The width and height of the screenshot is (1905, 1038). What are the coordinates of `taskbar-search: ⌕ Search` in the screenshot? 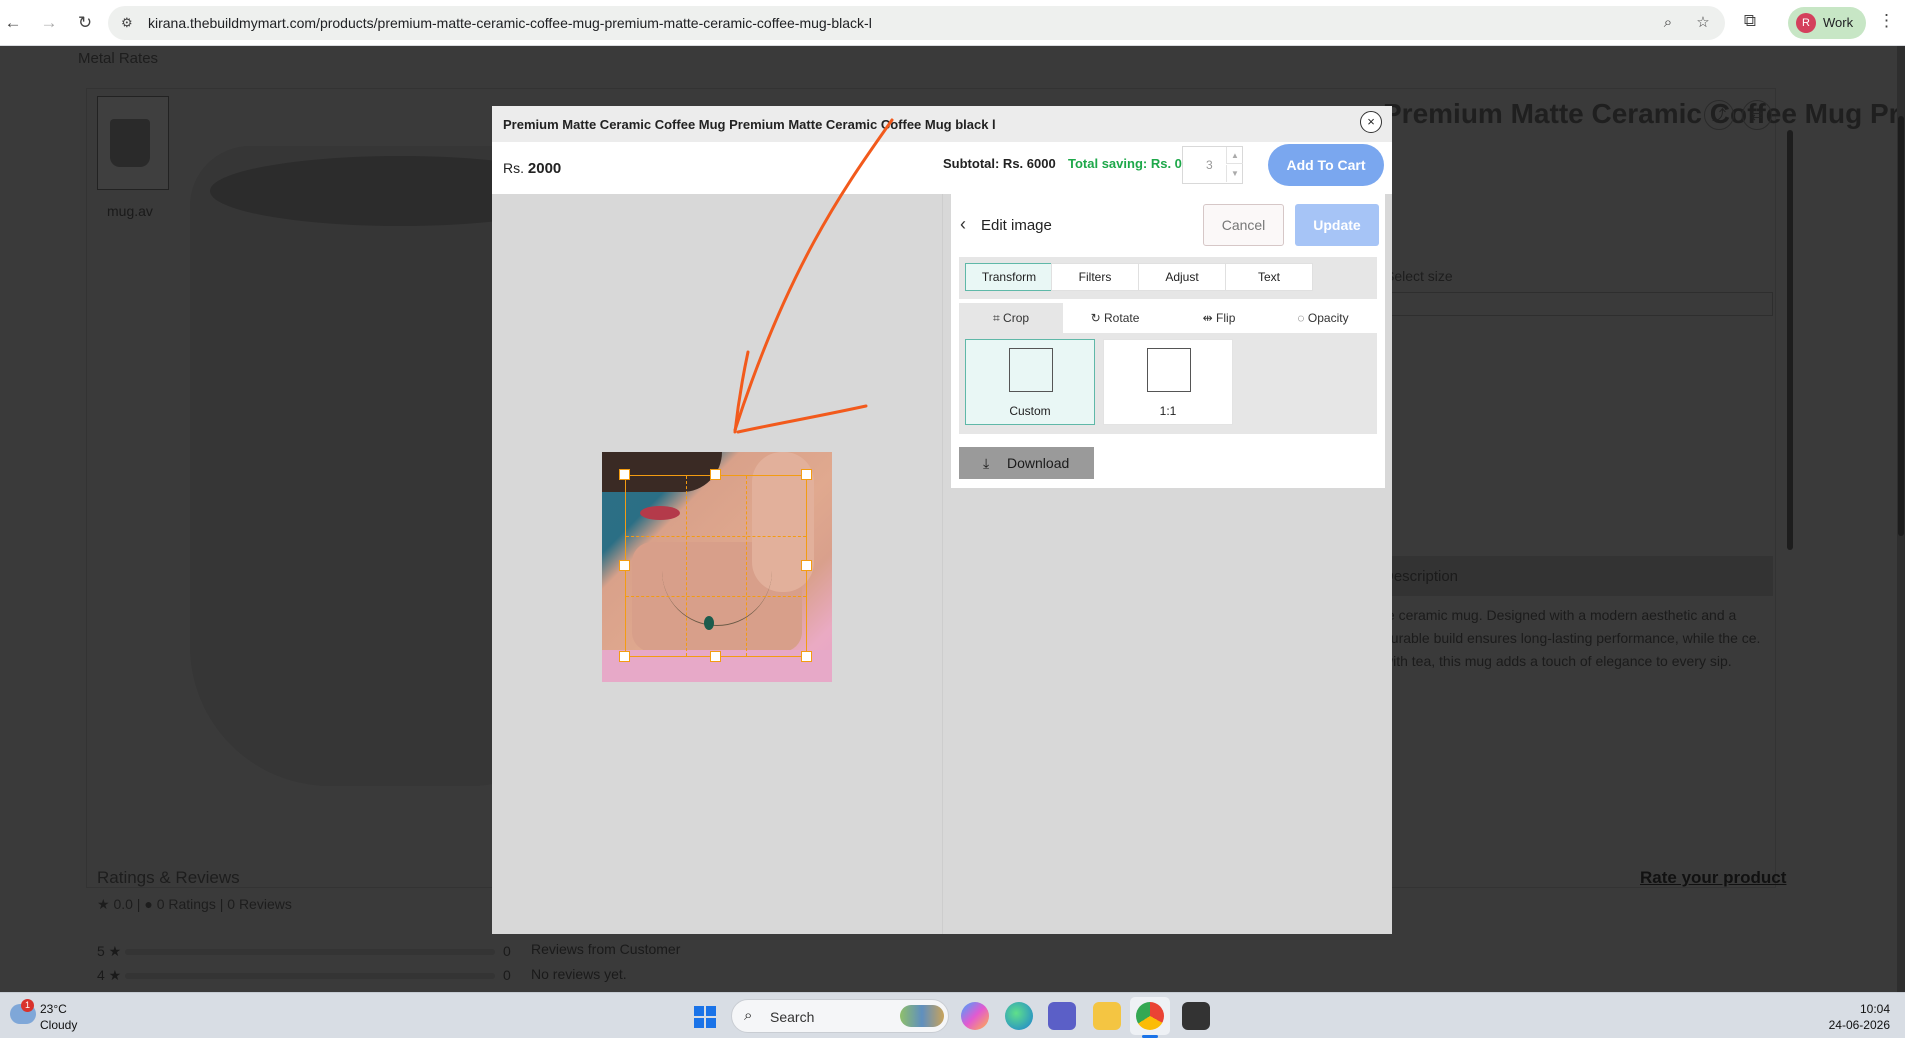 It's located at (840, 1016).